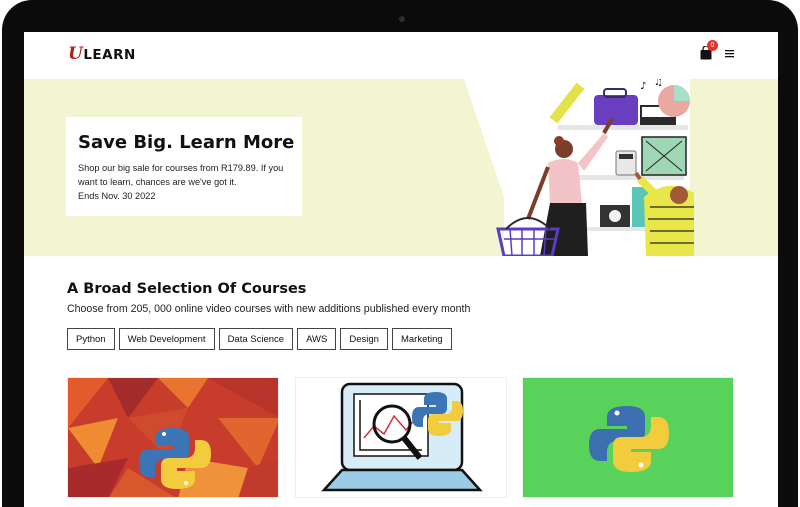  What do you see at coordinates (76, 54) in the screenshot?
I see `logo-mark: U` at bounding box center [76, 54].